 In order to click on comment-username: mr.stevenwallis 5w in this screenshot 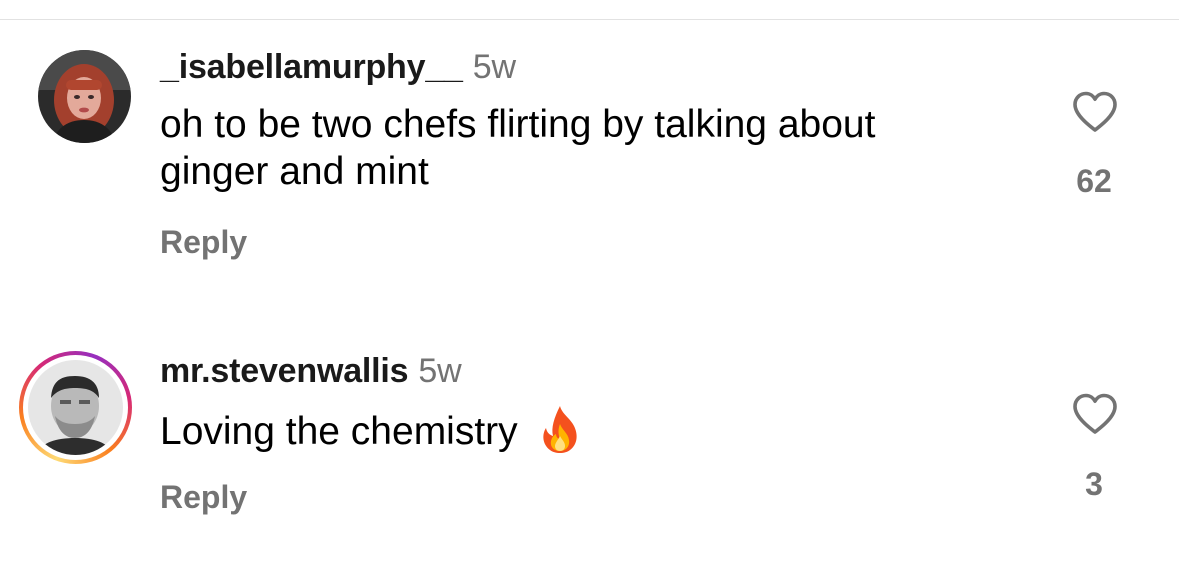, I will do `click(311, 371)`.